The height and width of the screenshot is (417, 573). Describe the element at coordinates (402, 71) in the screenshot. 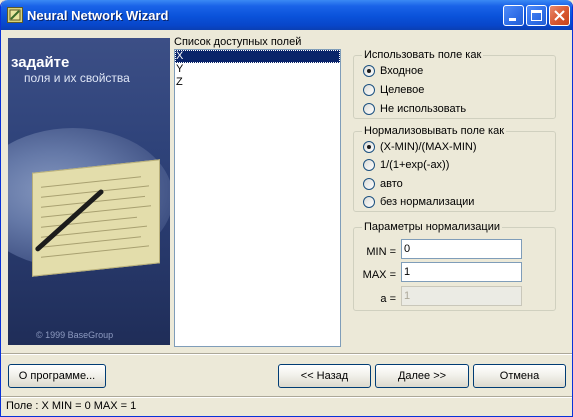

I see `radio-label: Входное` at that location.